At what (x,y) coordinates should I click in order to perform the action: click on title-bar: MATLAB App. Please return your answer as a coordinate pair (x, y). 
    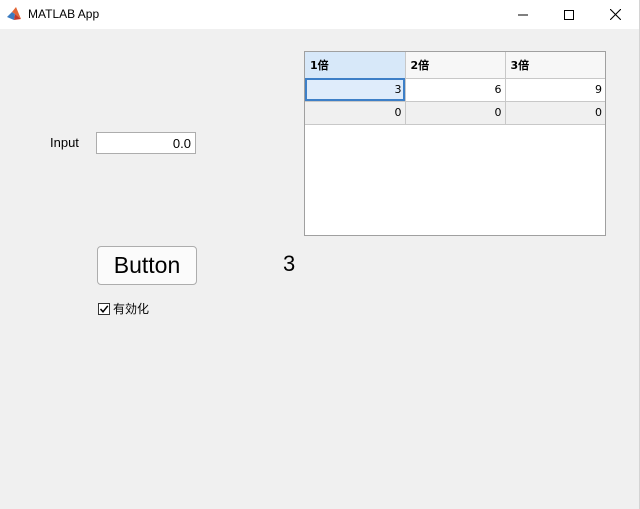
    Looking at the image, I should click on (319, 14).